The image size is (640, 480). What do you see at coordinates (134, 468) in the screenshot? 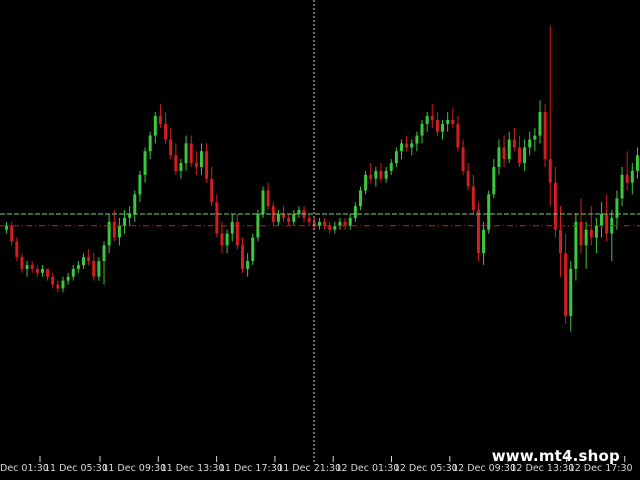
I see `time-axis-label: 11 Dec 09:30` at bounding box center [134, 468].